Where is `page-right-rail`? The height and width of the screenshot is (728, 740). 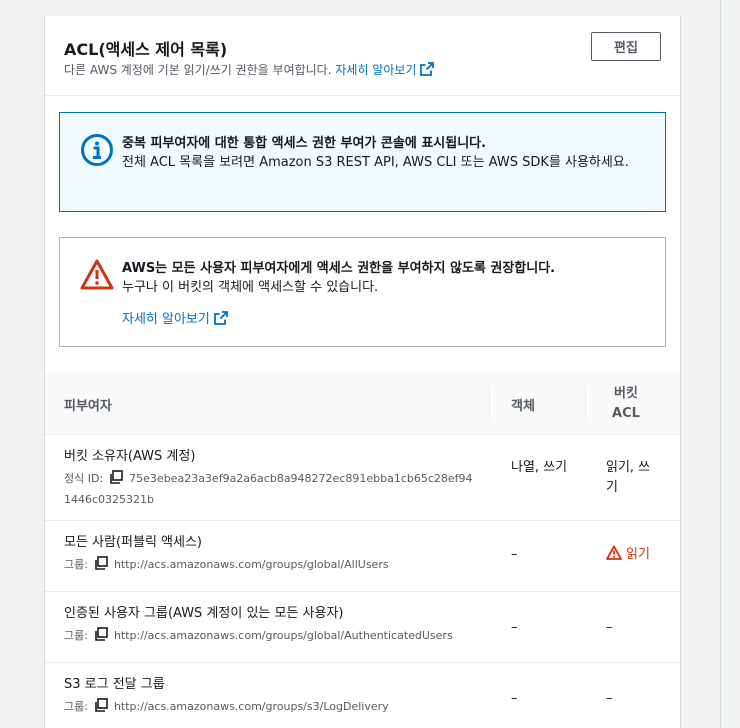 page-right-rail is located at coordinates (720, 364).